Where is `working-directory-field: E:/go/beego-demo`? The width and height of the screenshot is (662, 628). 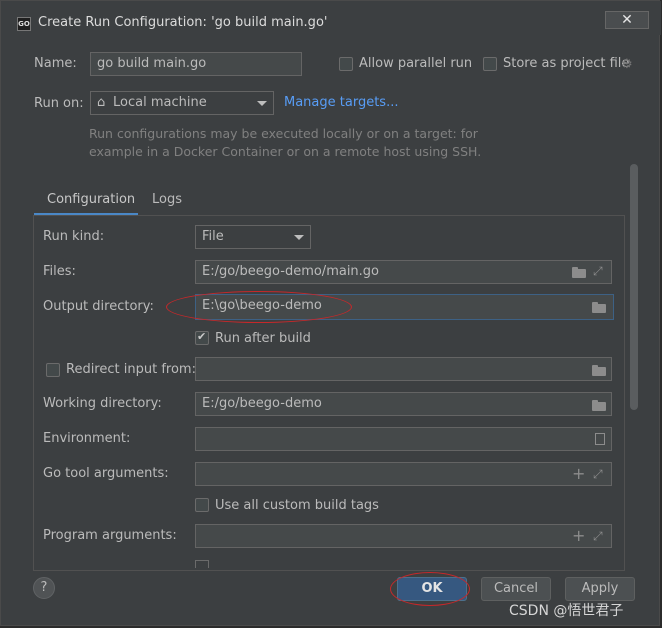 working-directory-field: E:/go/beego-demo is located at coordinates (403, 404).